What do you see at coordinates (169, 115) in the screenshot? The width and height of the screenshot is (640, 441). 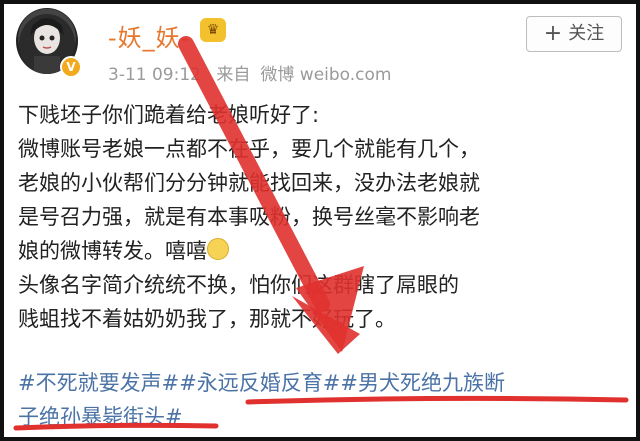 I see `post-line: 下贱坯子你们跪着给老娘听好了:` at bounding box center [169, 115].